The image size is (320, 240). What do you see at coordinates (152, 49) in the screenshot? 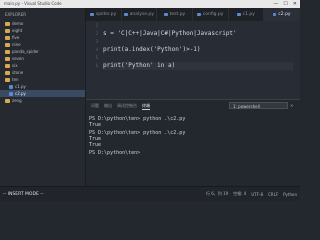
I see `code-line: print(a.index('Python')>-1)` at bounding box center [152, 49].